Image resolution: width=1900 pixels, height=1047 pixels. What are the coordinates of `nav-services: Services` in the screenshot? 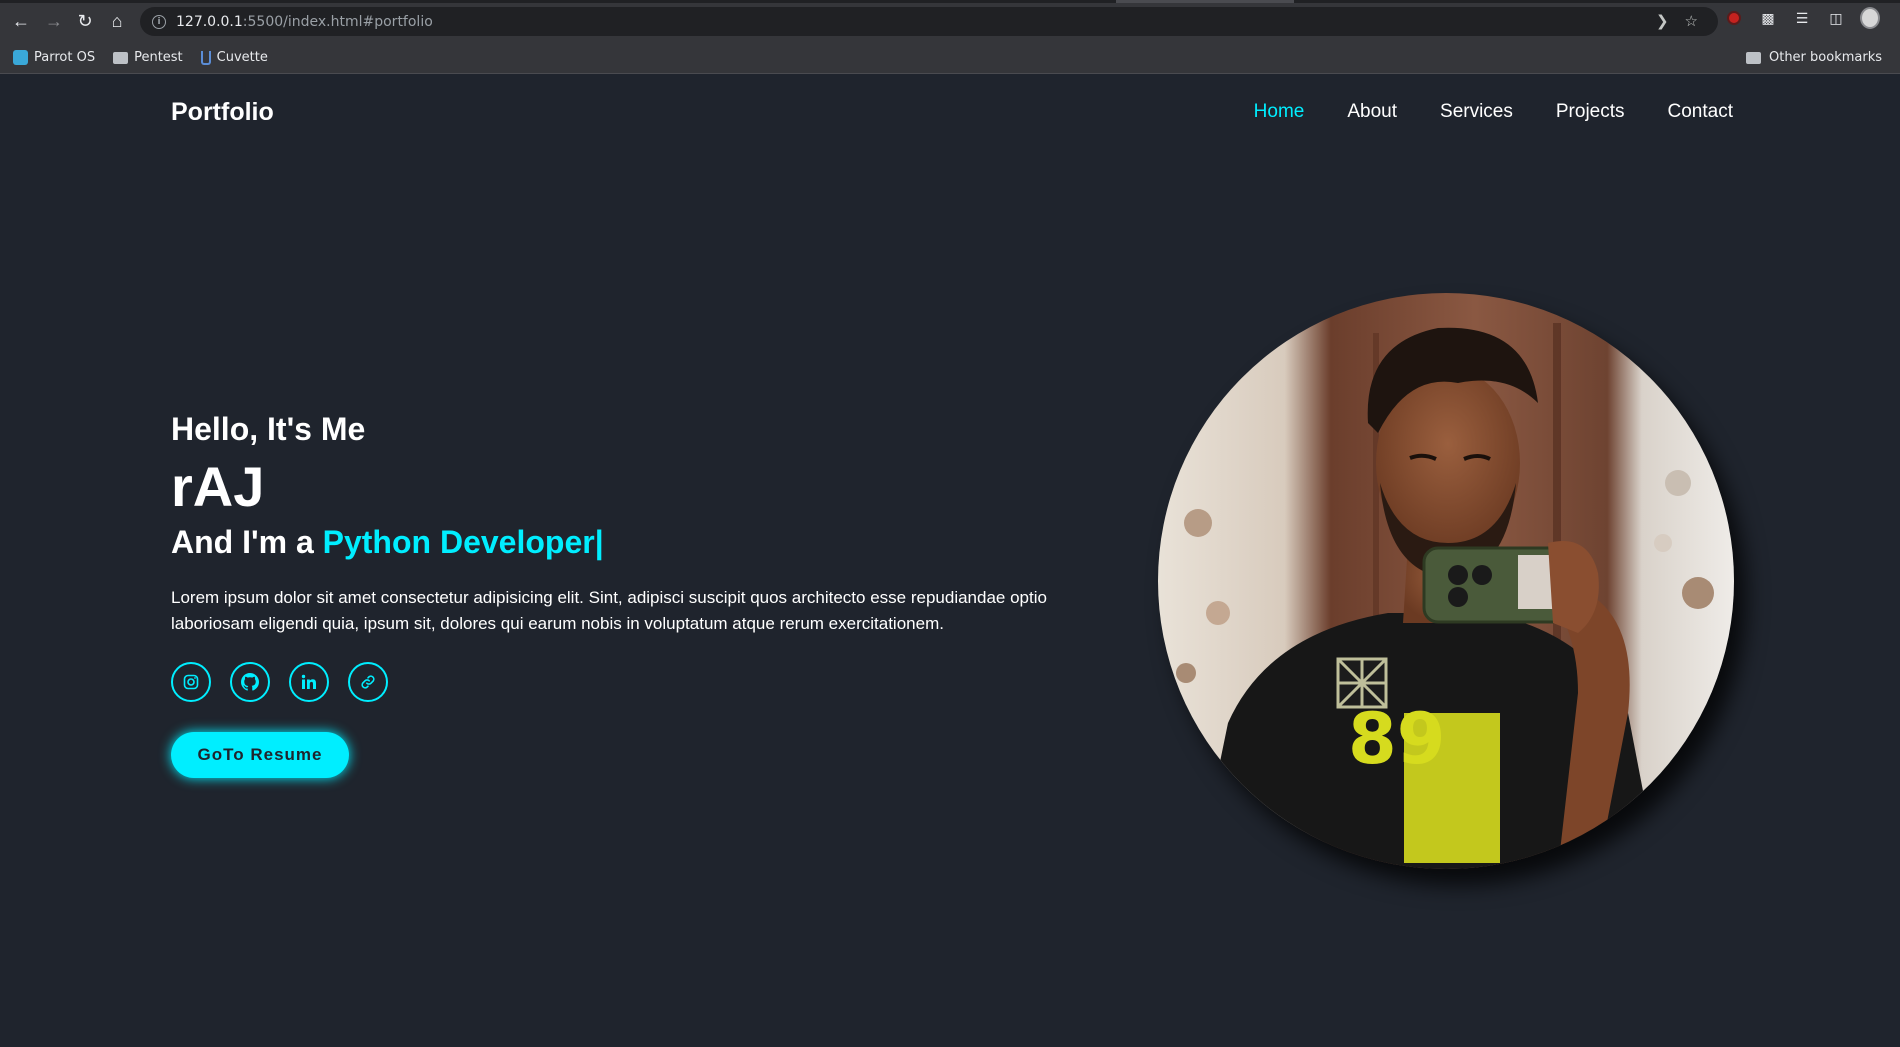 It's located at (1476, 112).